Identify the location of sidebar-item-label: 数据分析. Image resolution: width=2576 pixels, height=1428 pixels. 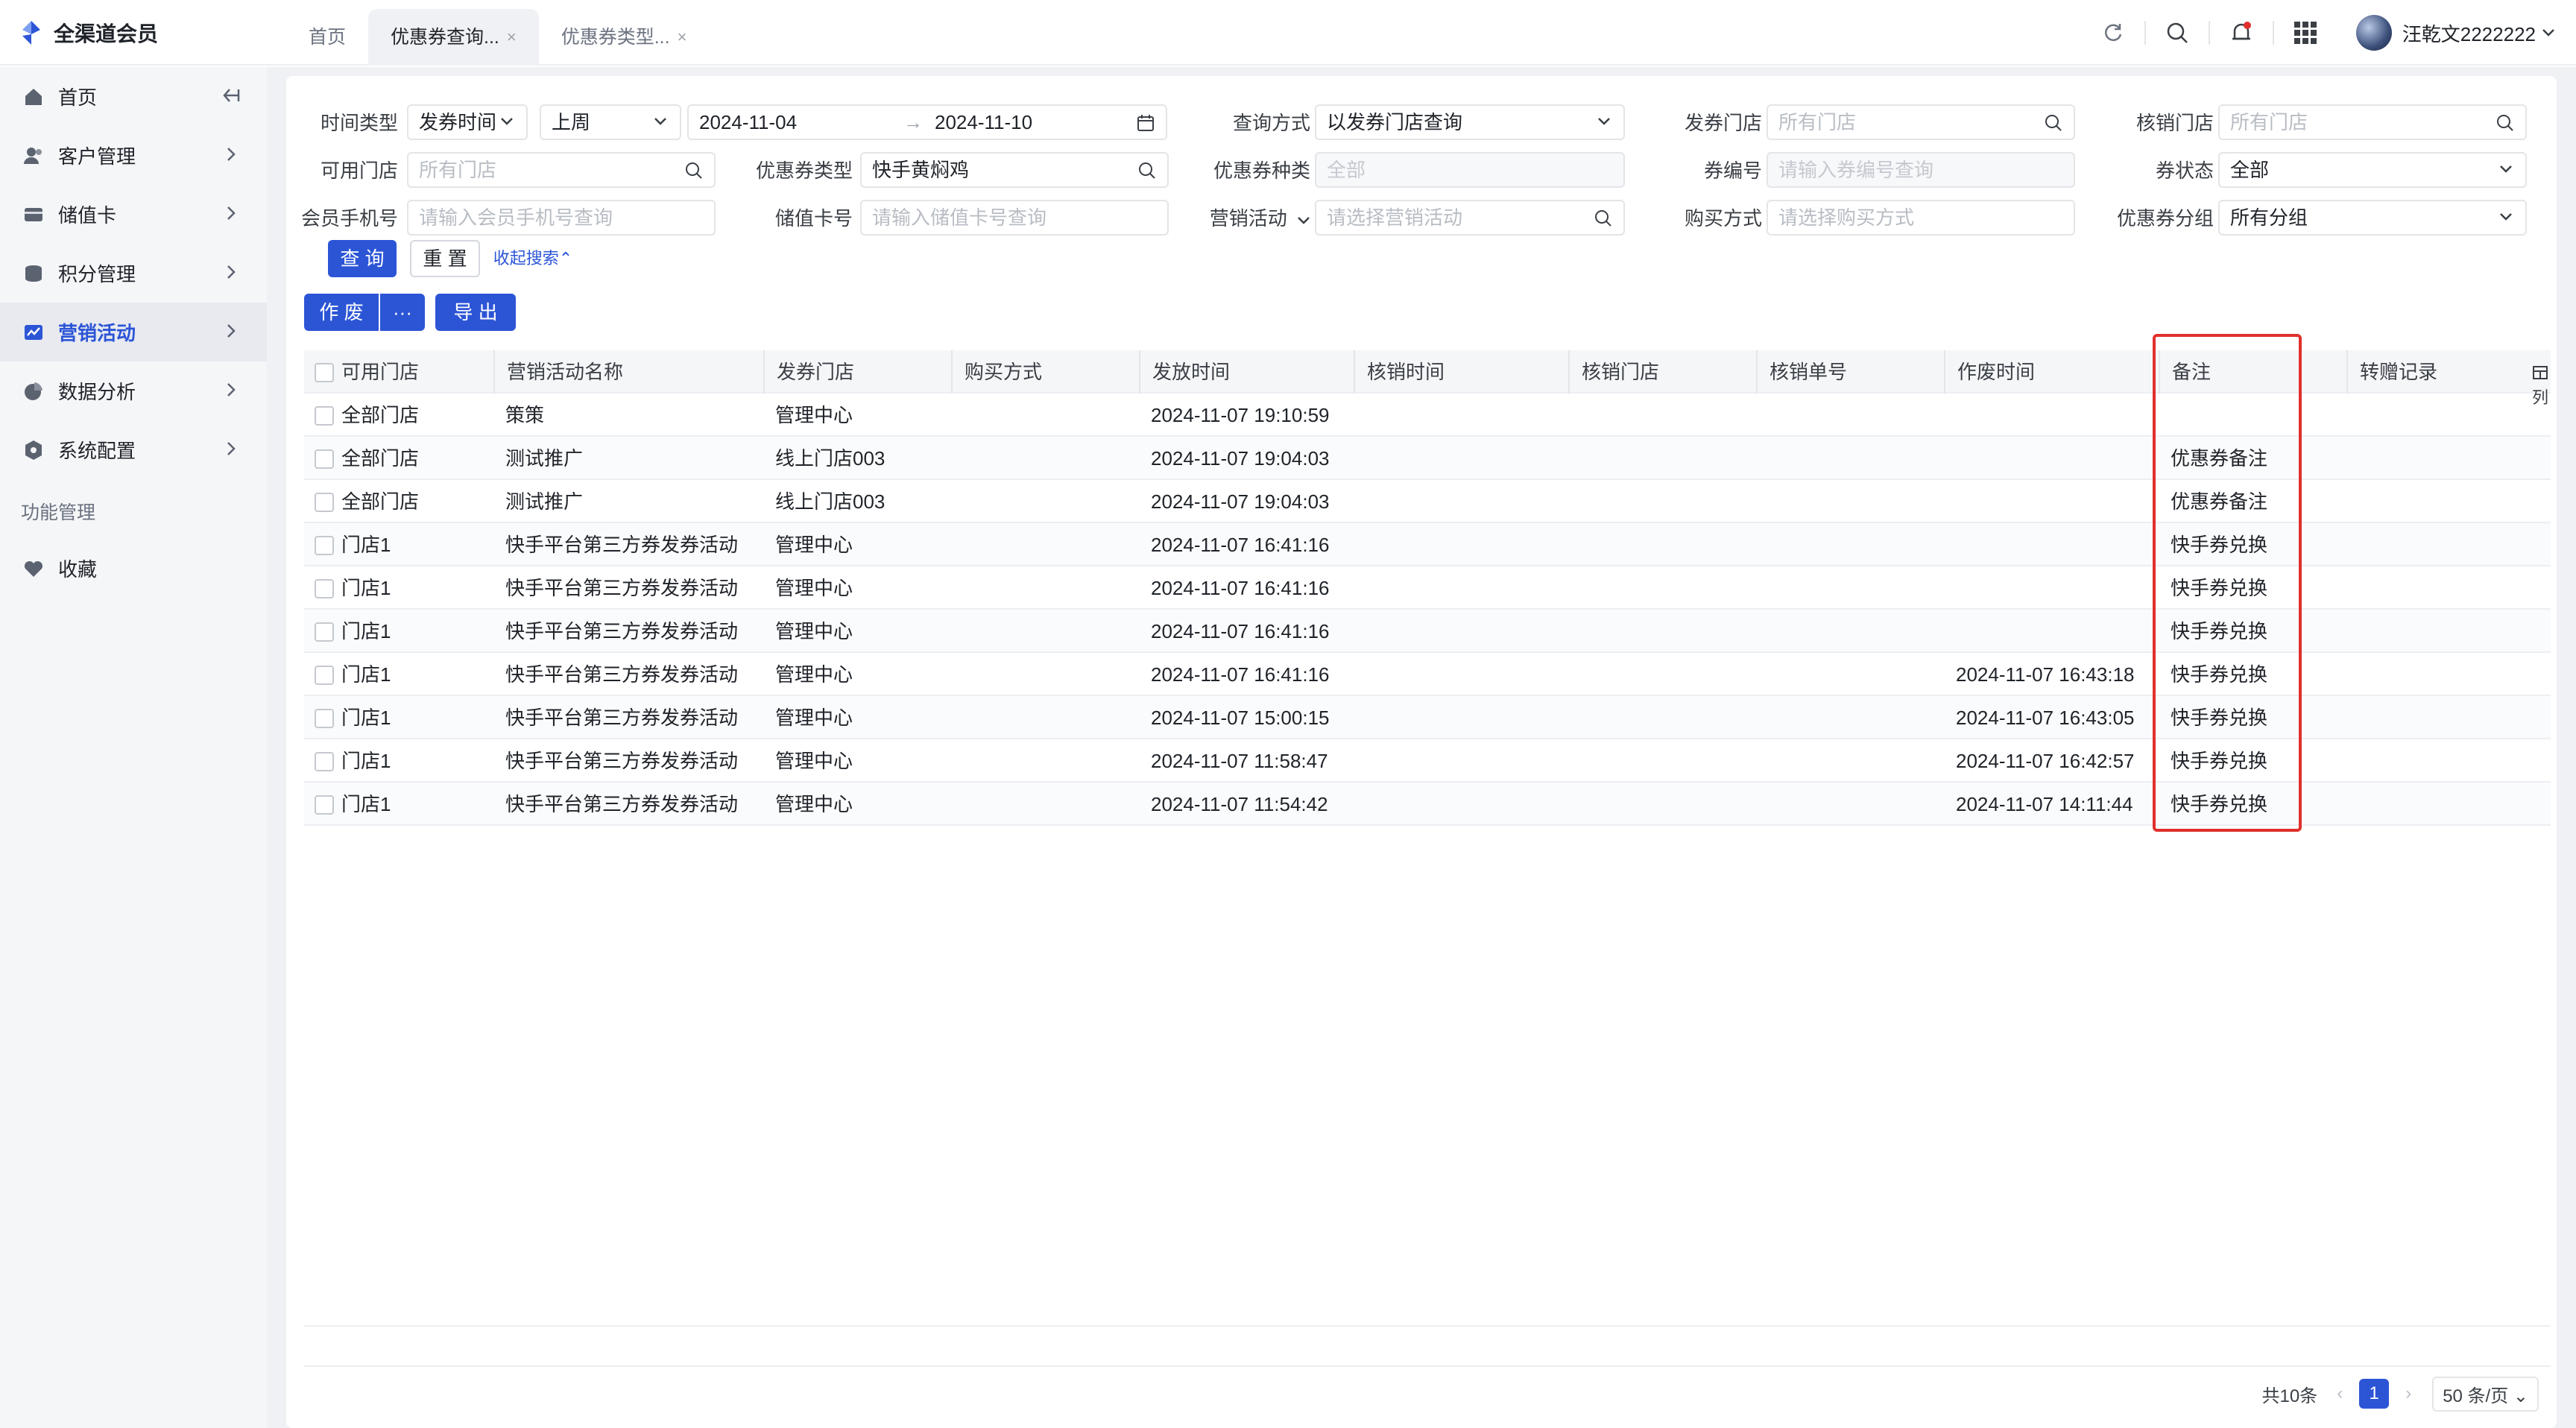
(97, 392).